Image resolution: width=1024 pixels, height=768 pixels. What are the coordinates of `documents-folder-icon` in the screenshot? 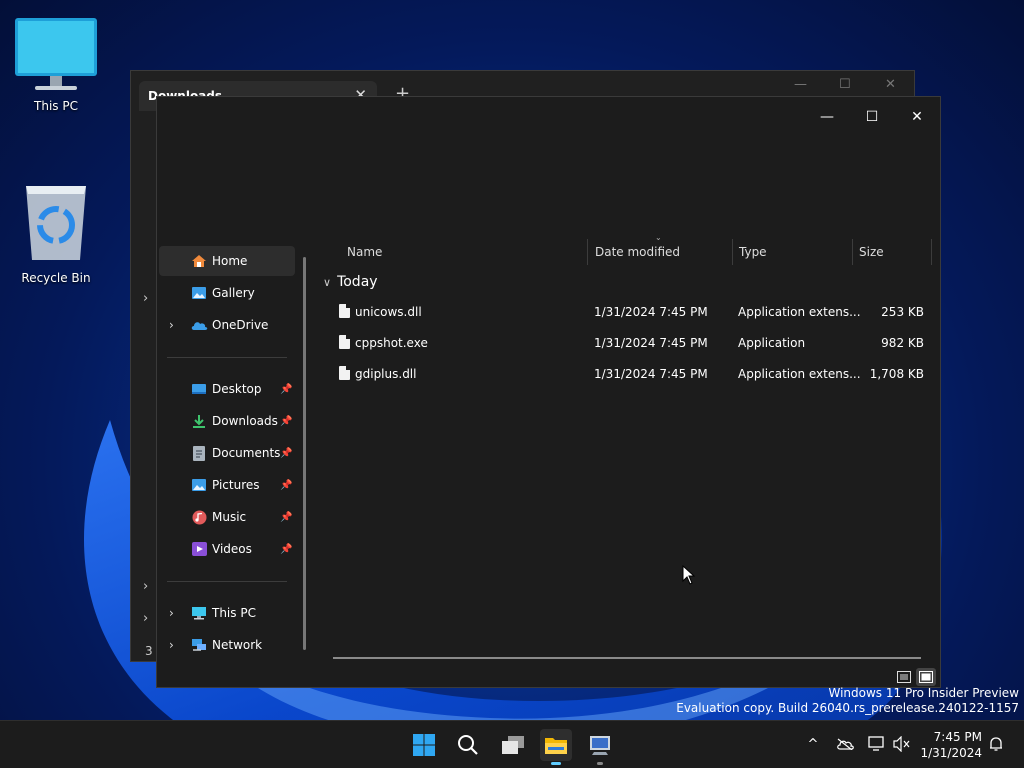 It's located at (199, 453).